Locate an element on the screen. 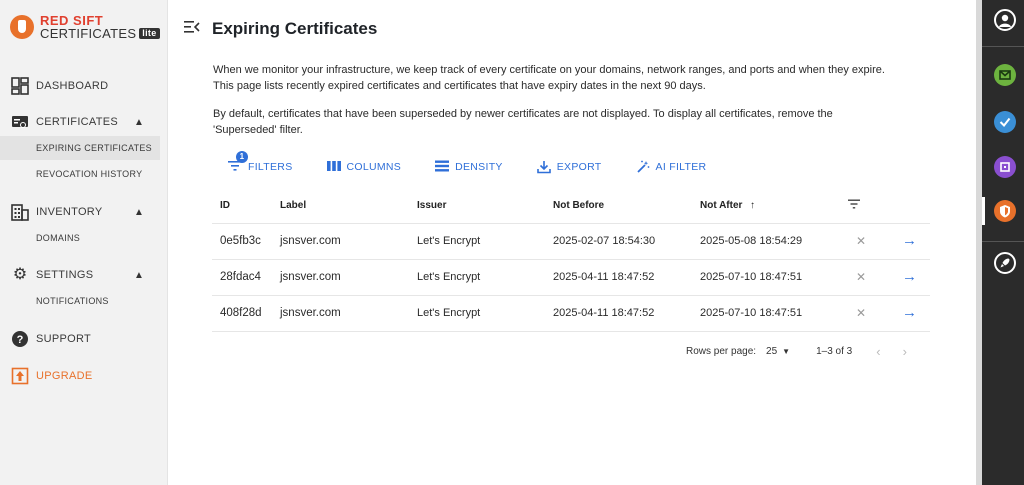  chevron-left-icon: ‹ is located at coordinates (878, 351).